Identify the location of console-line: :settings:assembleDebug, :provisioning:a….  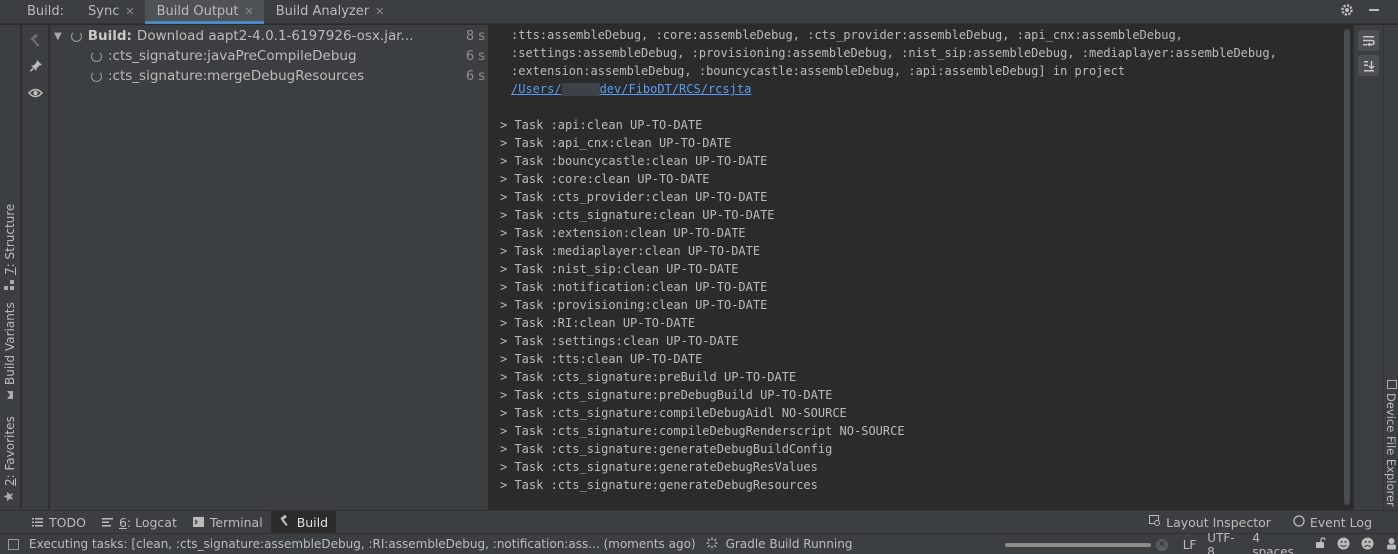
(894, 53).